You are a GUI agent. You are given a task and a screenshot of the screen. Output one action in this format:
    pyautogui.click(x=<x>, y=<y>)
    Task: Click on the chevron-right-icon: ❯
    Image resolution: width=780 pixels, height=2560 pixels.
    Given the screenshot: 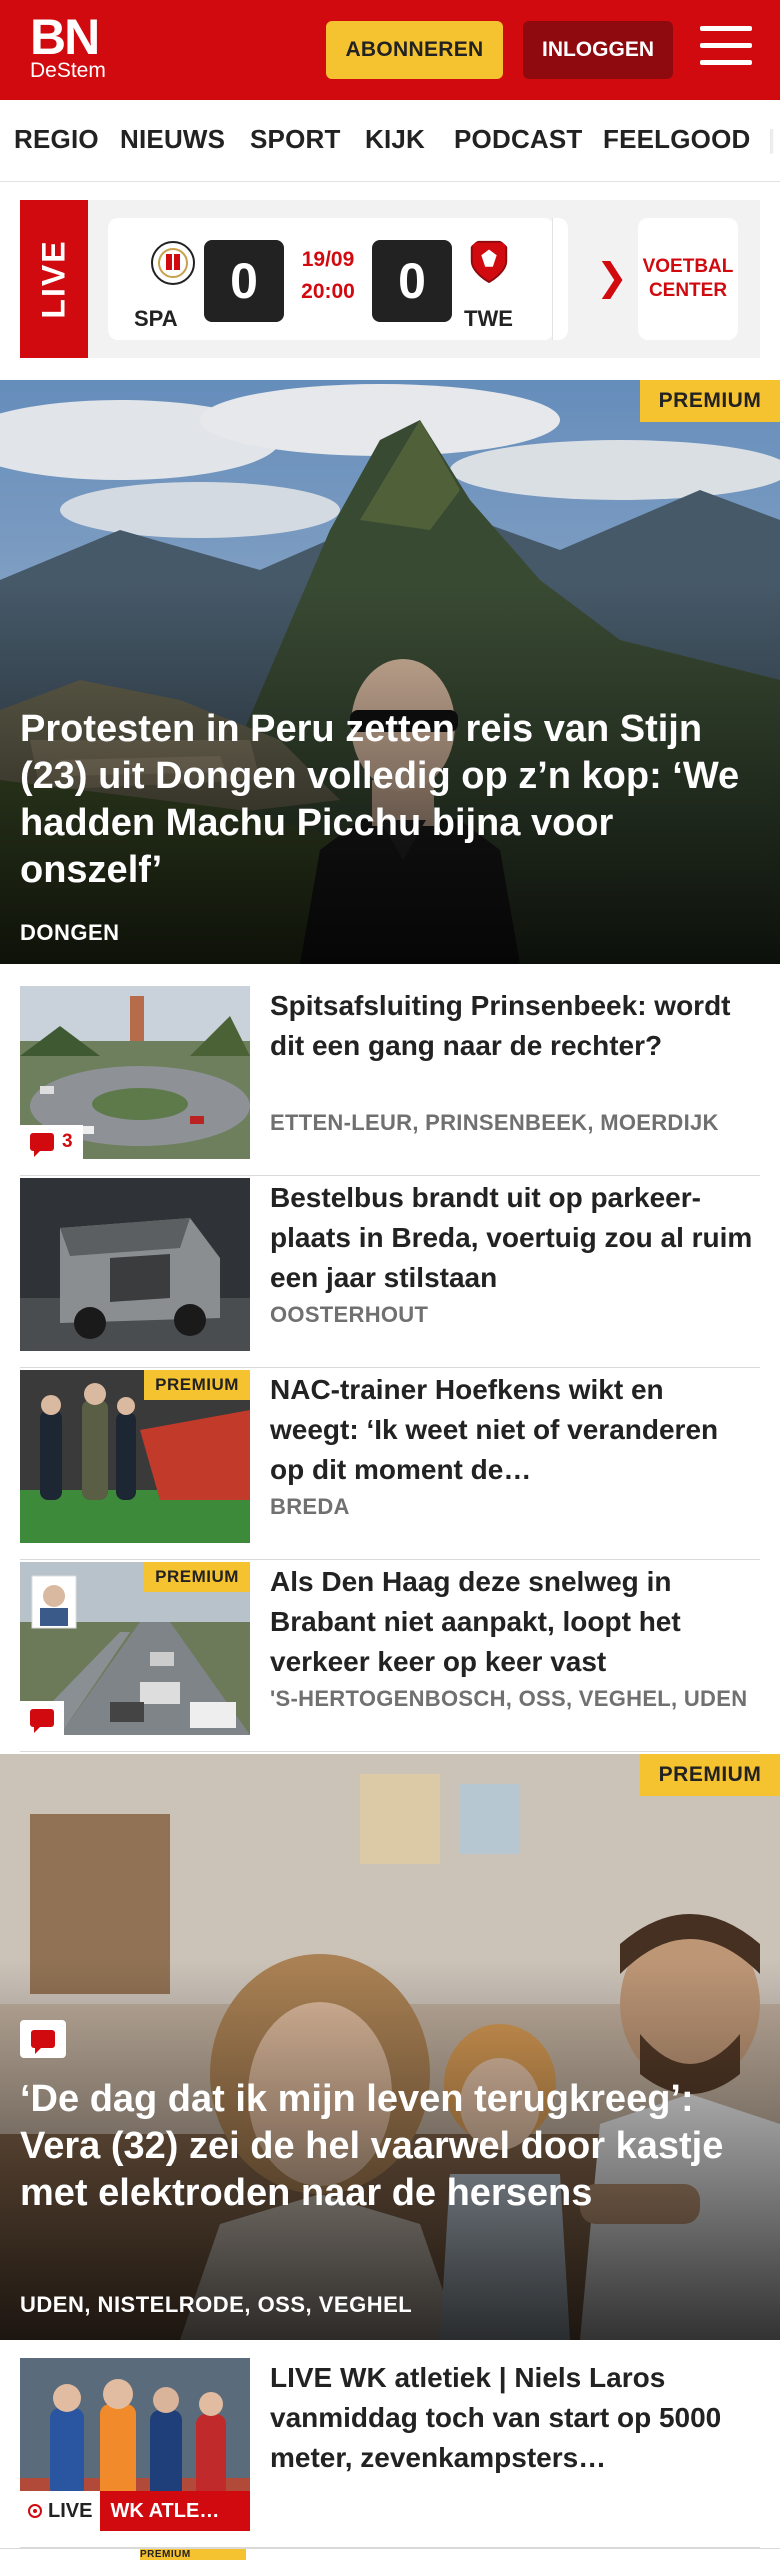 What is the action you would take?
    pyautogui.click(x=612, y=278)
    